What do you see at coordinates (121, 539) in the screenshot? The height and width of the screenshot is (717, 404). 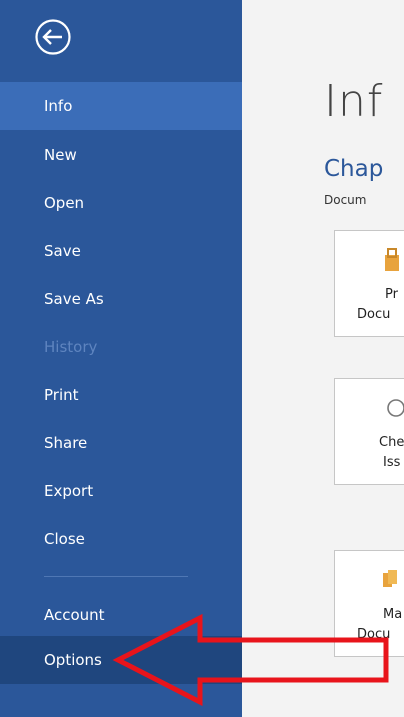 I see `nav-close: Close` at bounding box center [121, 539].